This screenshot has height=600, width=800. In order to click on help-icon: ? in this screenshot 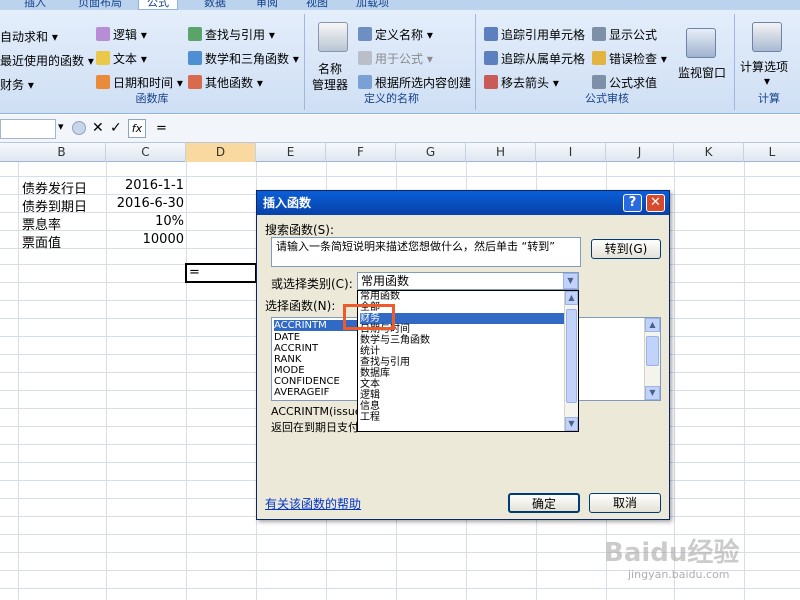, I will do `click(632, 203)`.